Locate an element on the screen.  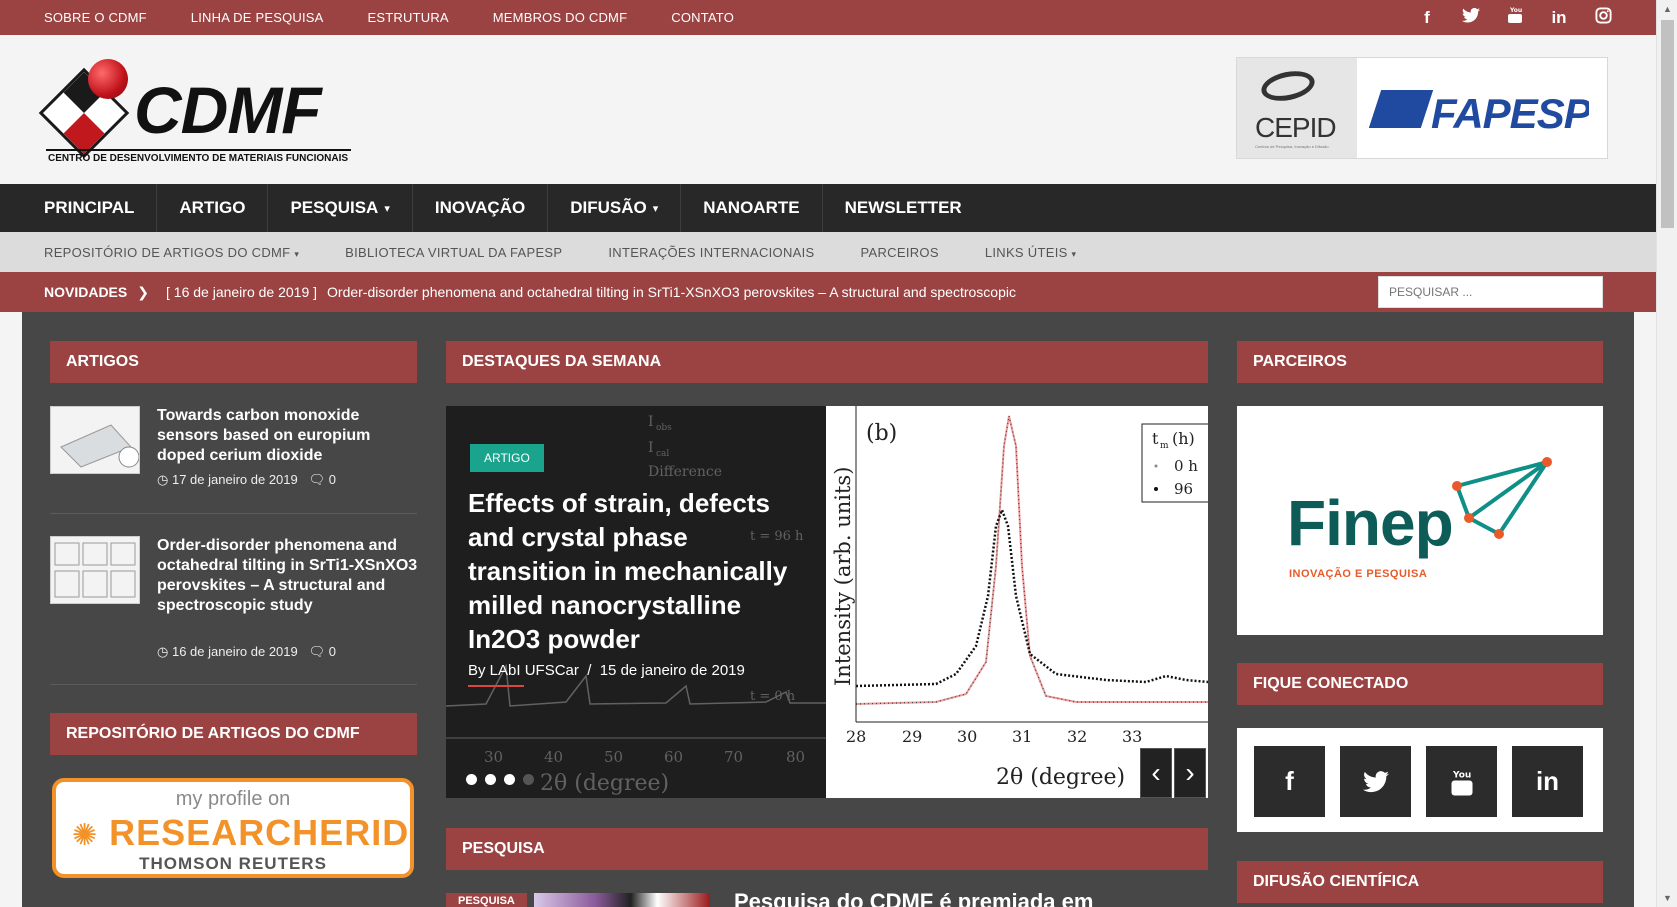
page-scrollbar: ▲ ▼ is located at coordinates (1666, 453).